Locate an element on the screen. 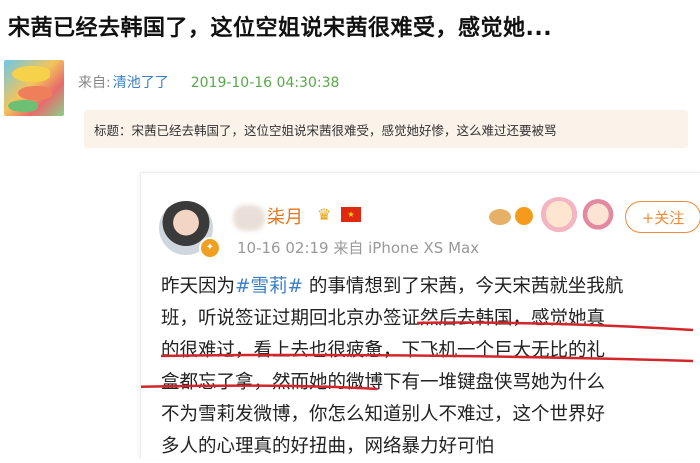 This screenshot has height=463, width=700. poster-avatar is located at coordinates (34, 88).